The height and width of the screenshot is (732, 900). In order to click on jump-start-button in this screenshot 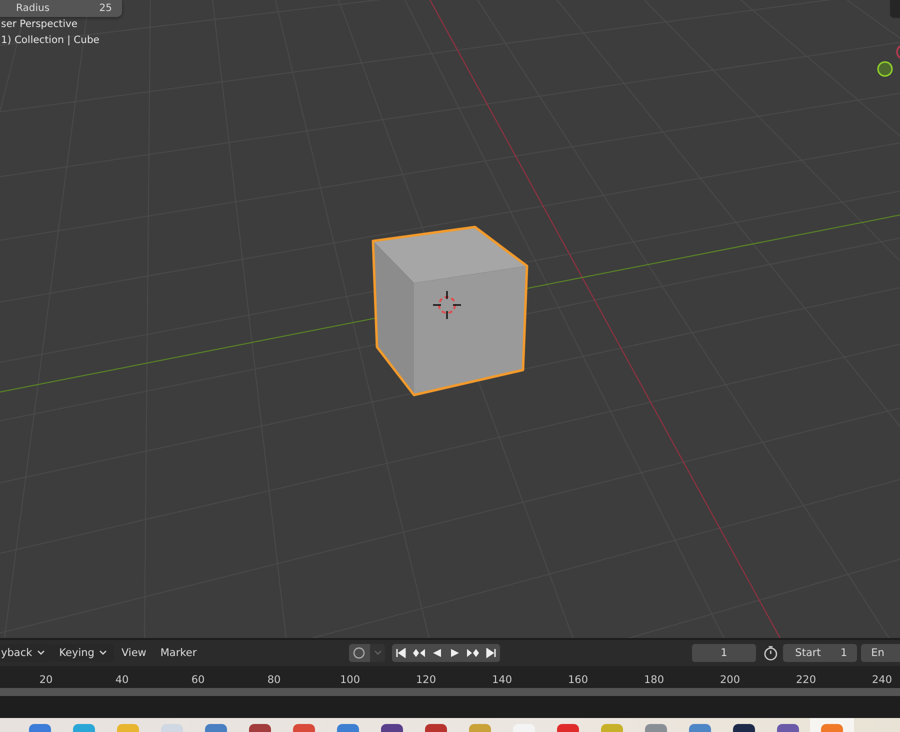, I will do `click(401, 653)`.